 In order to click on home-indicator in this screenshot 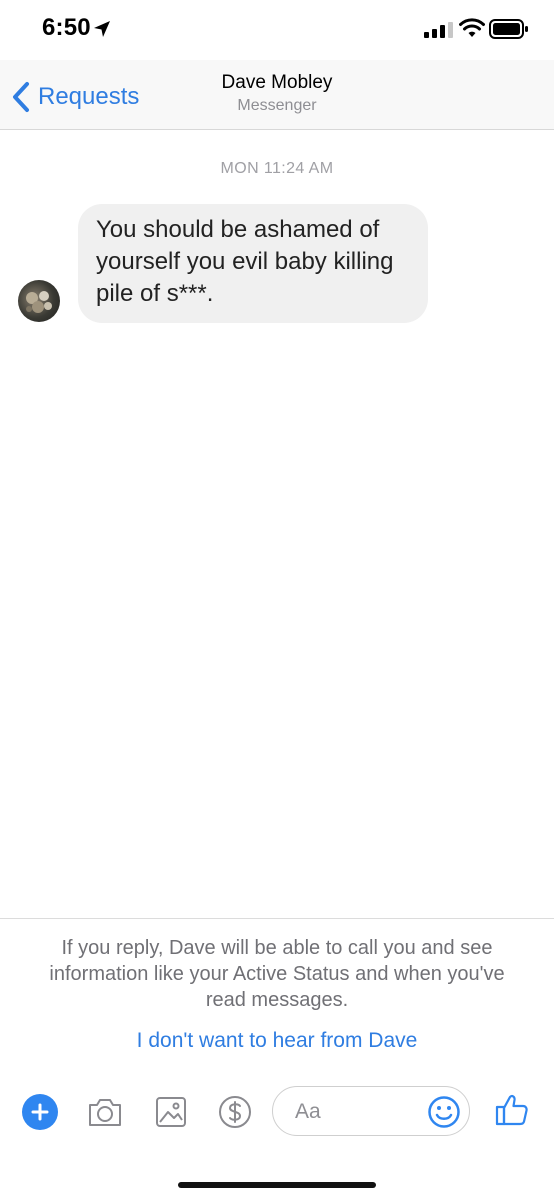, I will do `click(277, 1185)`.